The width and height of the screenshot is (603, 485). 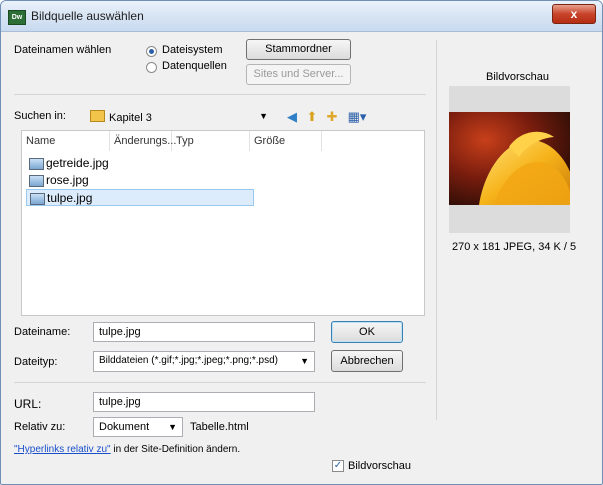 I want to click on preview-frame, so click(x=509, y=159).